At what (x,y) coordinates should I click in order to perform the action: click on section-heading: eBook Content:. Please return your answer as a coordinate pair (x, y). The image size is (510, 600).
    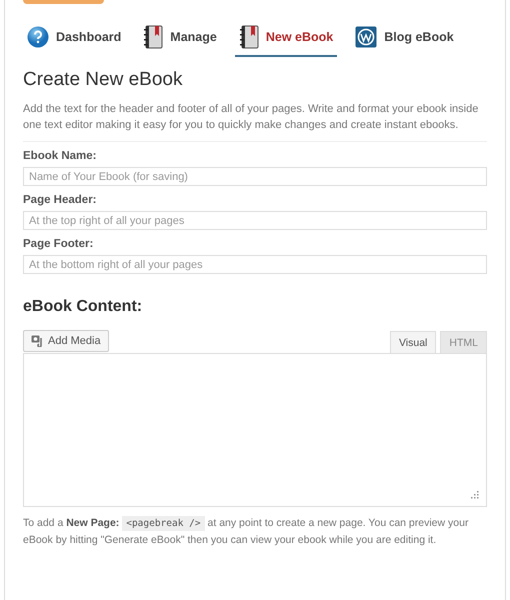
    Looking at the image, I should click on (83, 307).